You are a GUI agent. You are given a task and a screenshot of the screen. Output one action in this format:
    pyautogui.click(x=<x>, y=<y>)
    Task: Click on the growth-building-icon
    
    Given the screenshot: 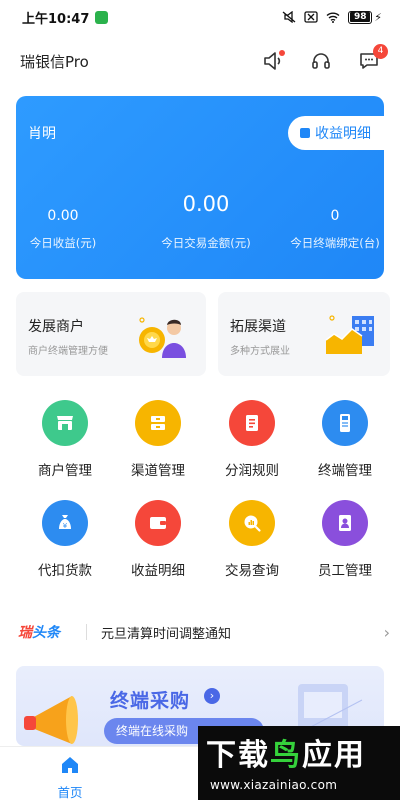 What is the action you would take?
    pyautogui.click(x=349, y=334)
    